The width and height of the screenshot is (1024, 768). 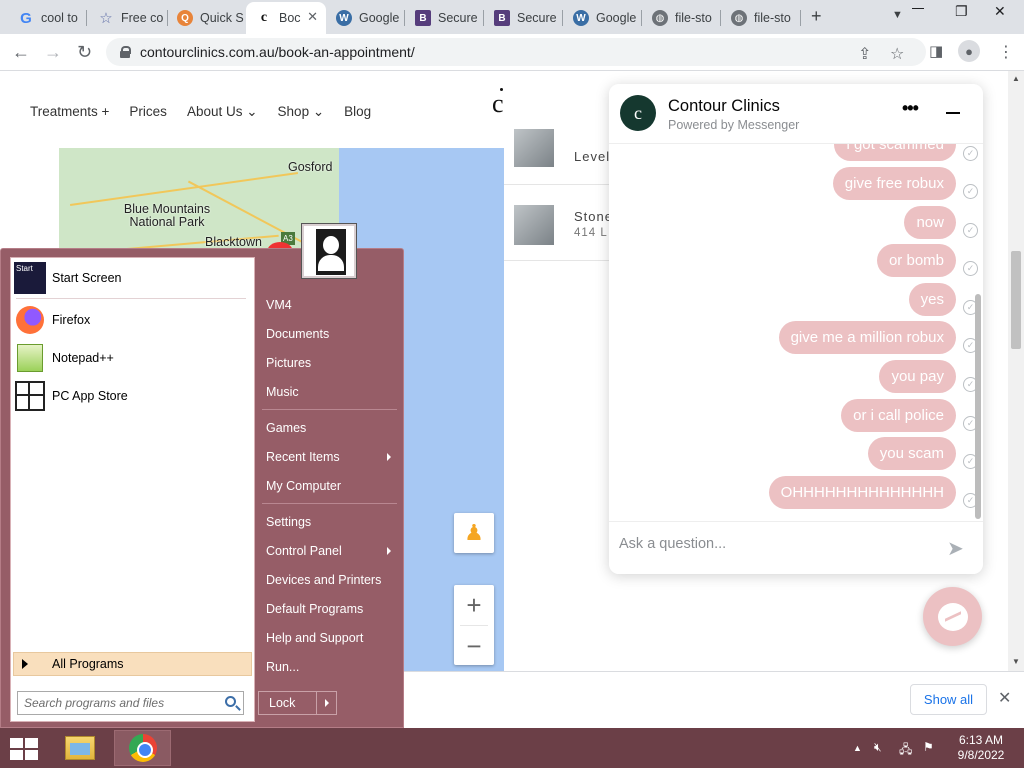 I want to click on tab-1: G cool to, so click(x=46, y=18).